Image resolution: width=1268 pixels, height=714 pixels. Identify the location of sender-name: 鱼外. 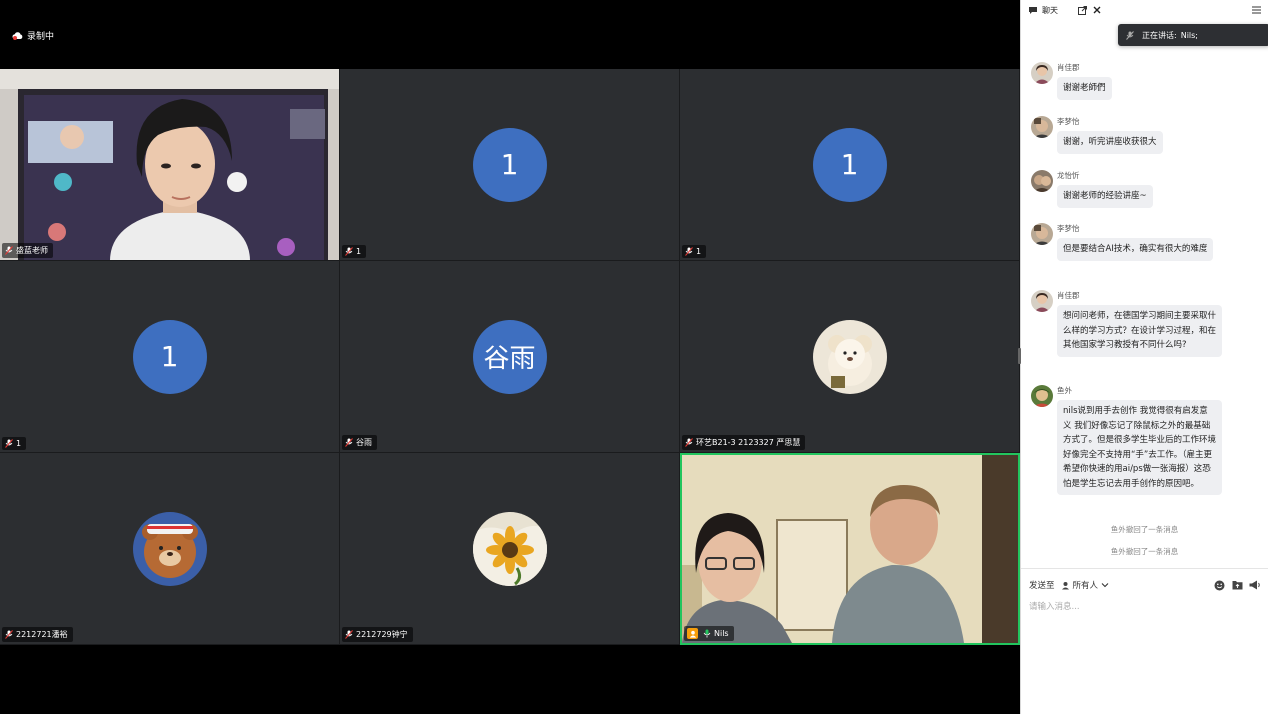
(1064, 390).